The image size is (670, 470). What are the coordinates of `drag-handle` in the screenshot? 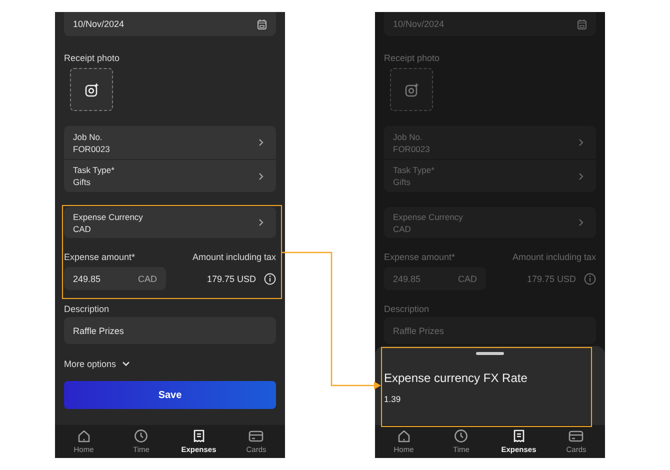 It's located at (490, 353).